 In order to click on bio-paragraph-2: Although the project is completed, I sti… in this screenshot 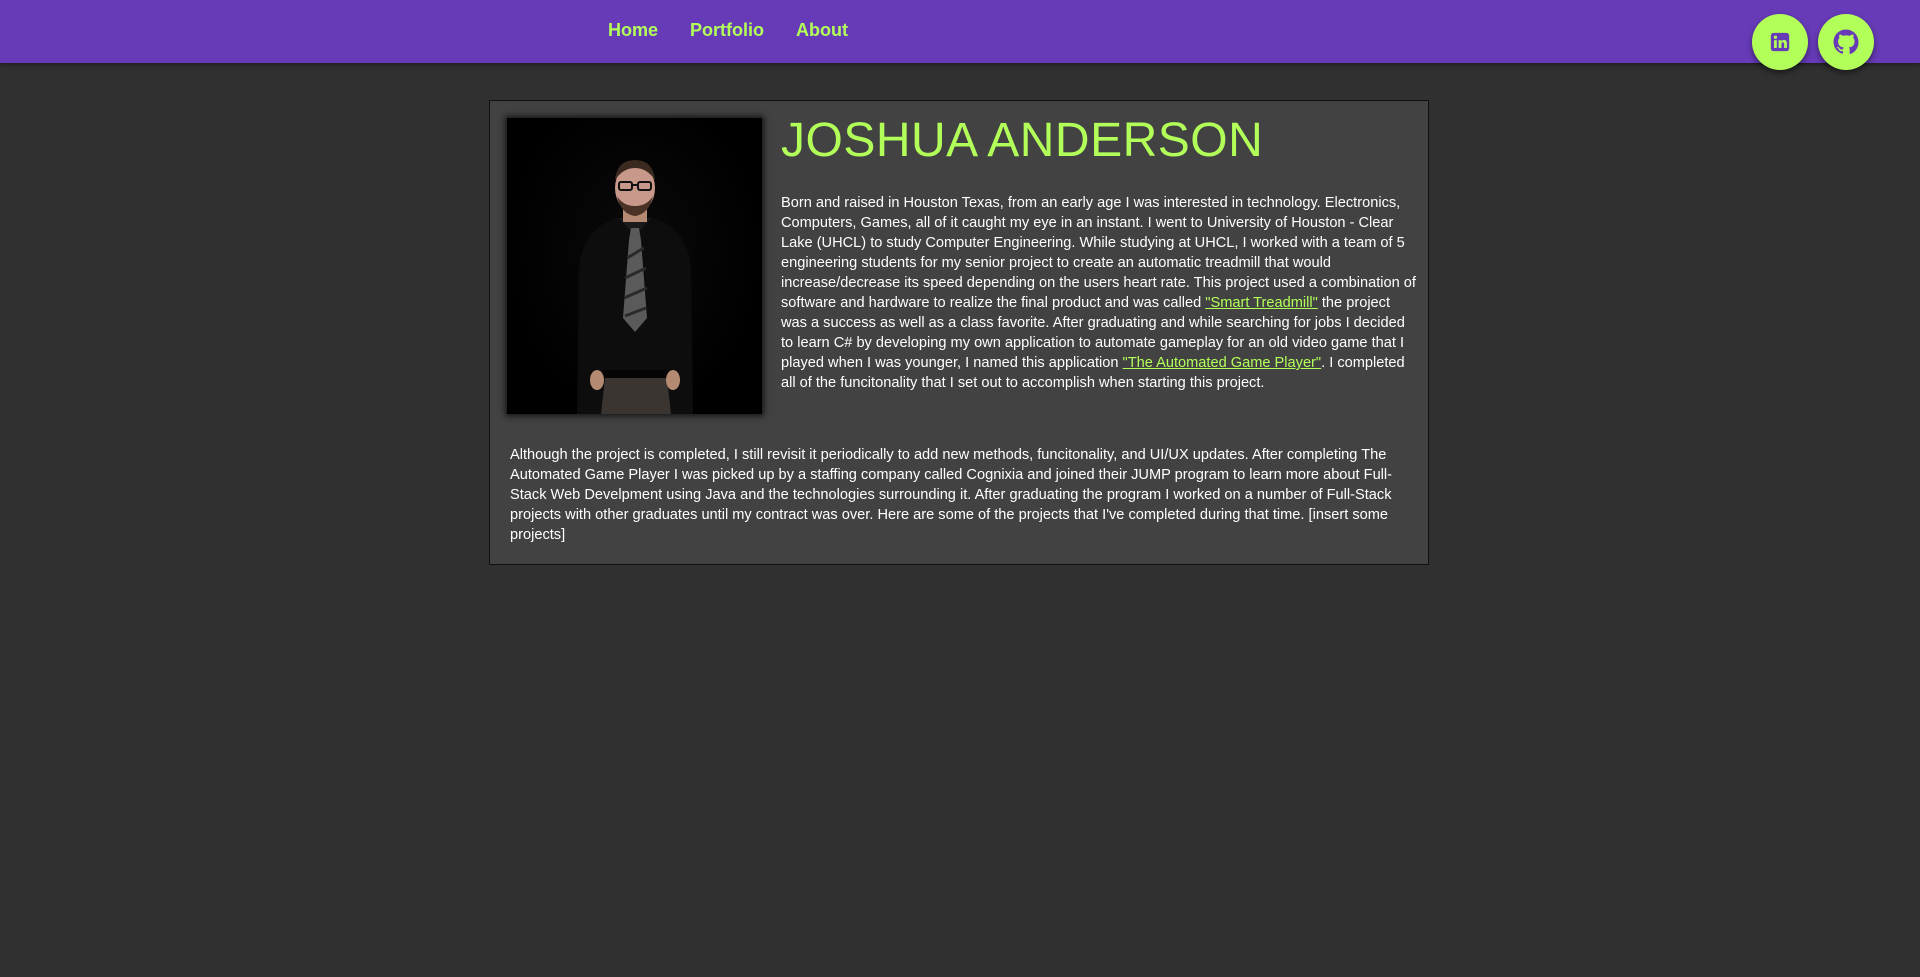, I will do `click(951, 495)`.